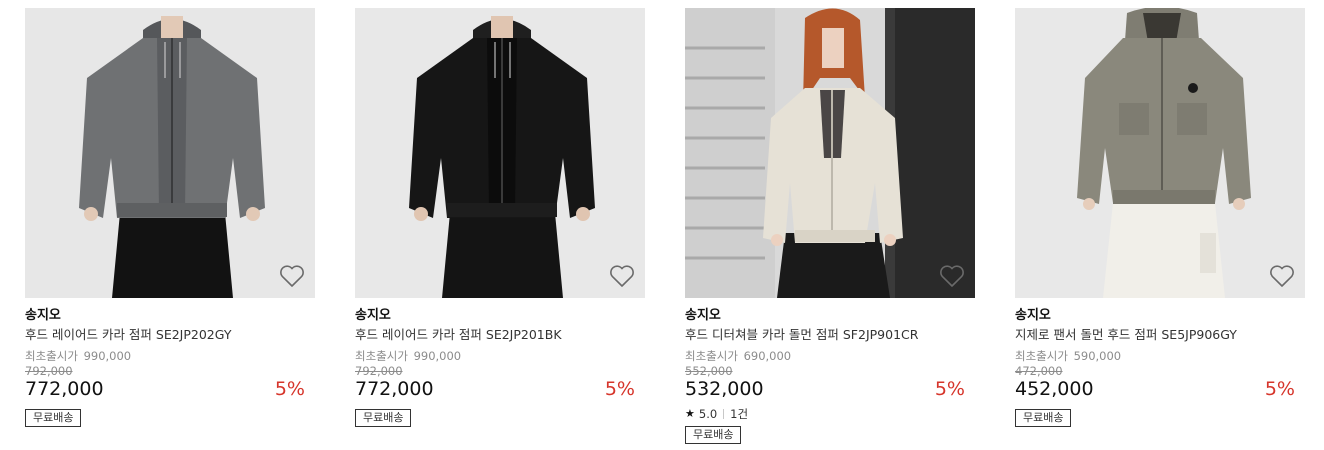 The image size is (1324, 450). I want to click on price-row: 532,000 5%, so click(830, 389).